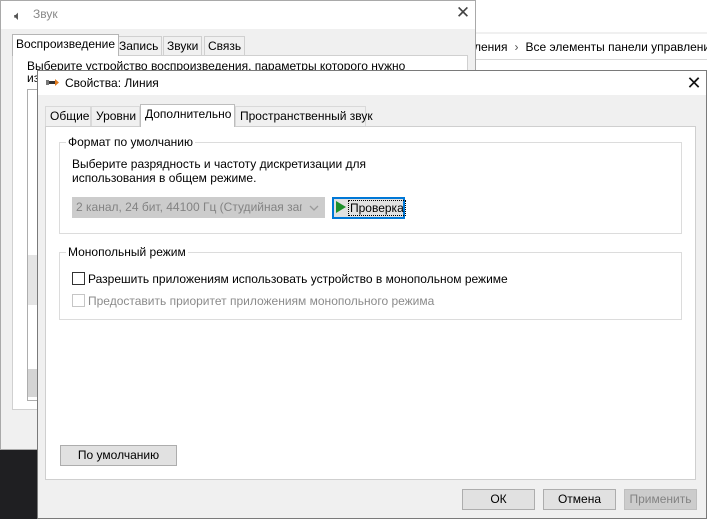 This screenshot has width=707, height=519. Describe the element at coordinates (18, 15) in the screenshot. I see `speaker-icon: 🔈︎` at that location.